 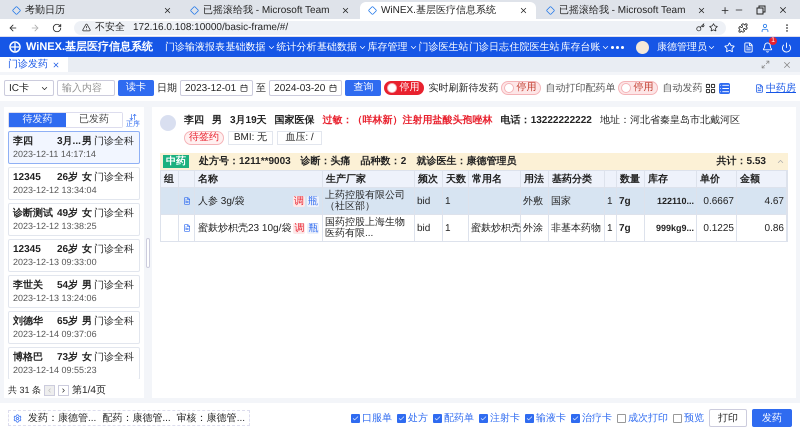 I want to click on checkbox-label: 预览, so click(x=694, y=419).